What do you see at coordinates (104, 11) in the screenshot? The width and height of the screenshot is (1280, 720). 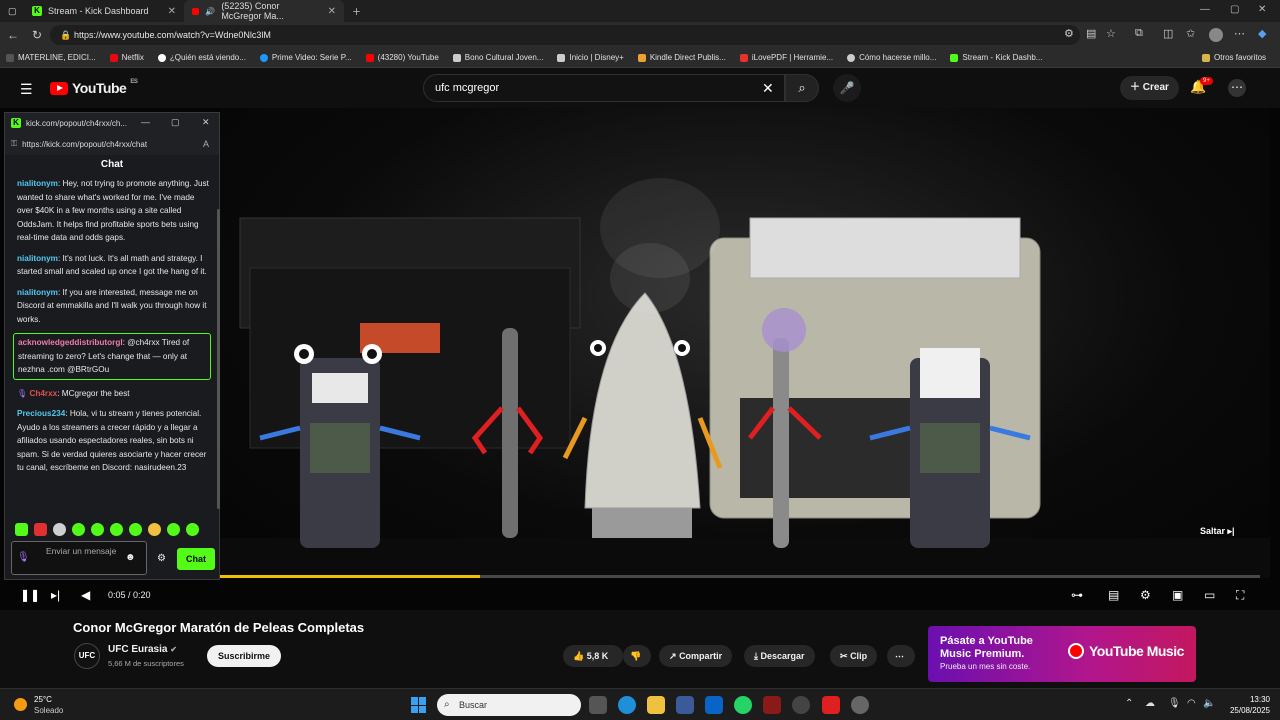 I see `tab-kick-dashboard: K Stream - Kick Dashboard ✕` at bounding box center [104, 11].